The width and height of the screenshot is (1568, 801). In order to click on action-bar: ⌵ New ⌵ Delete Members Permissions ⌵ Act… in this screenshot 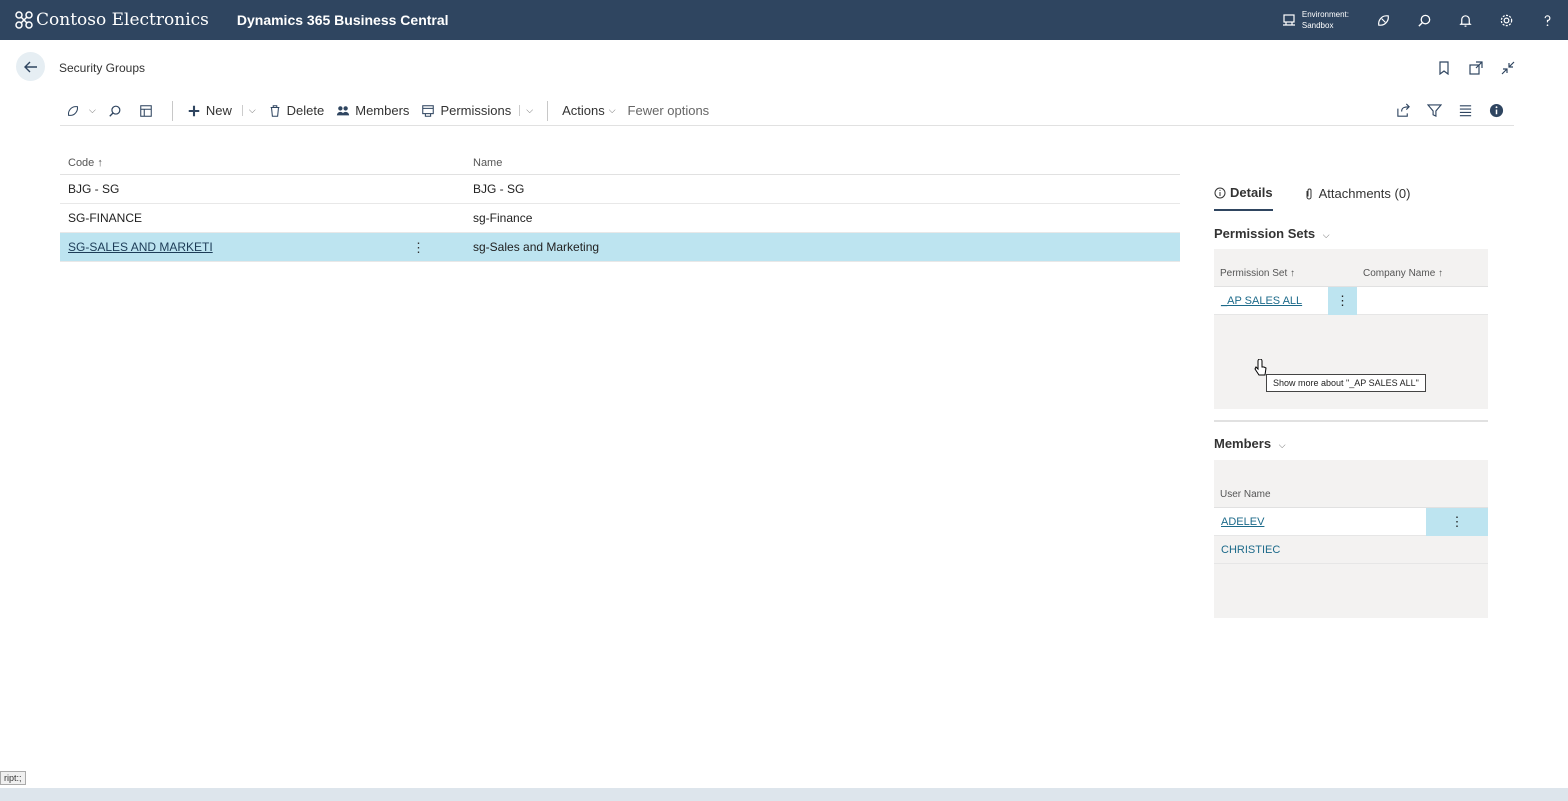, I will do `click(787, 111)`.